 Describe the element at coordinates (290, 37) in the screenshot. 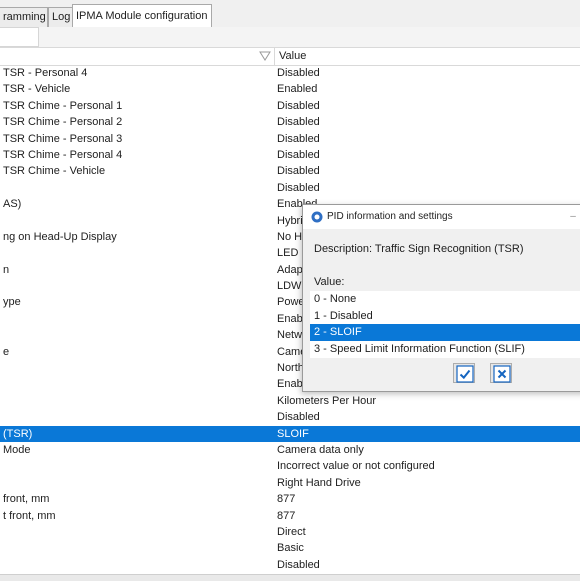

I see `toolbar` at that location.